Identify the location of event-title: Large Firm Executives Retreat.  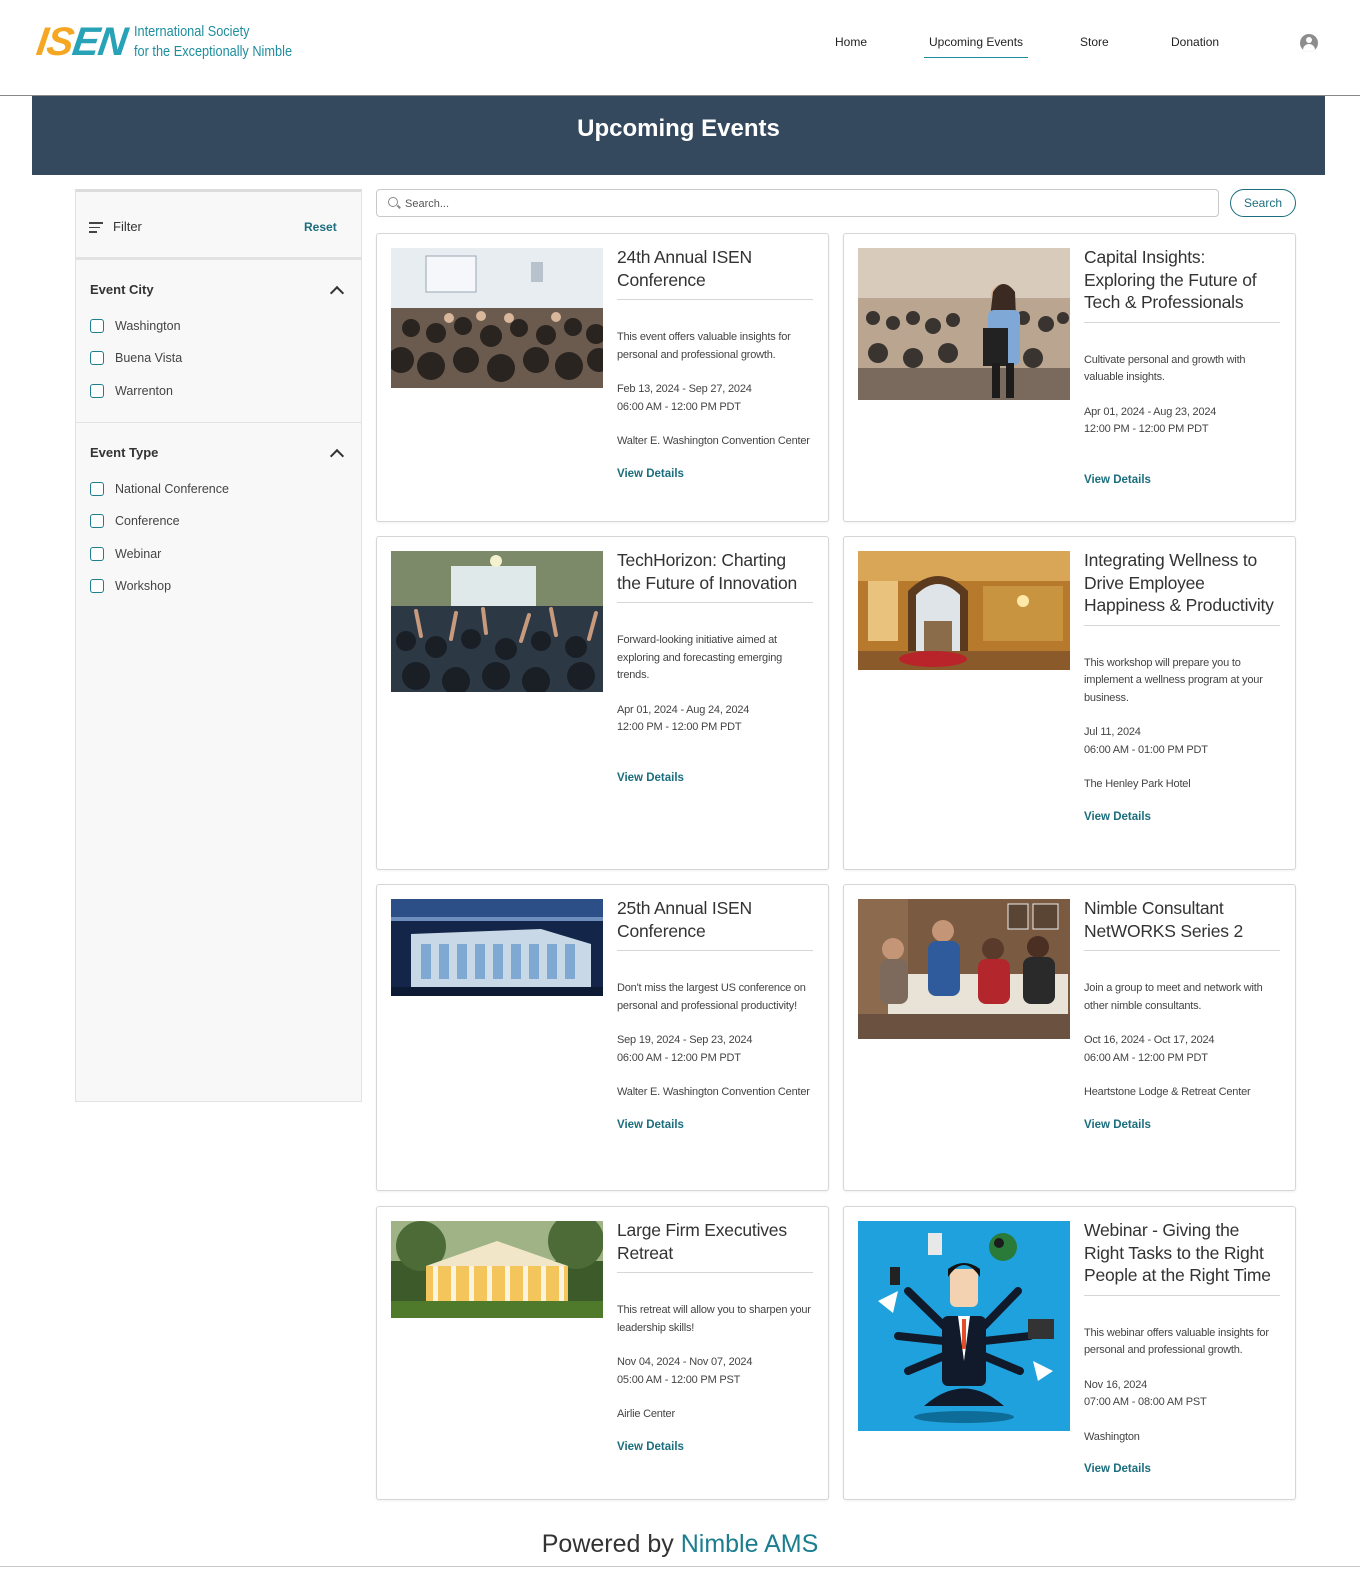
(715, 1246).